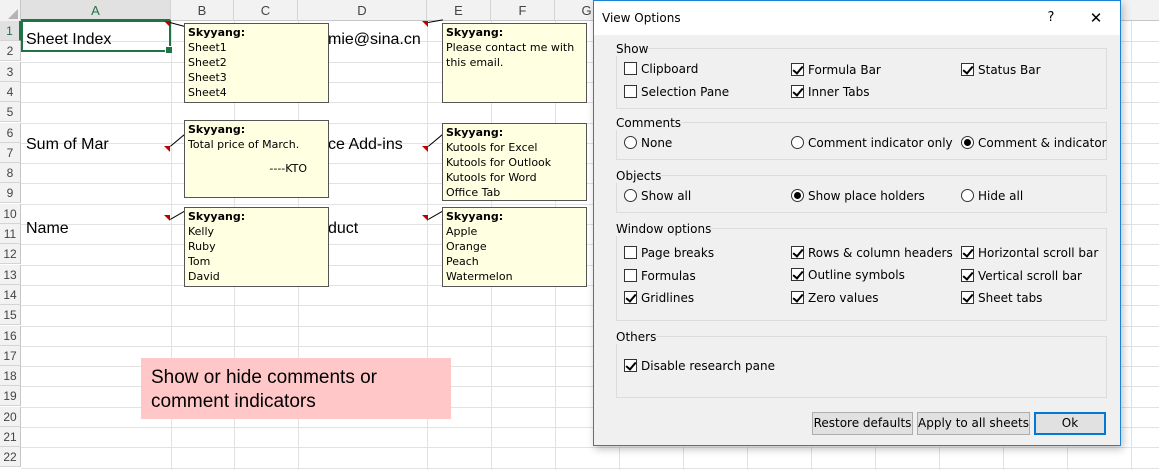 This screenshot has width=1159, height=470. I want to click on cell-a6: Sum of Mar, so click(67, 144).